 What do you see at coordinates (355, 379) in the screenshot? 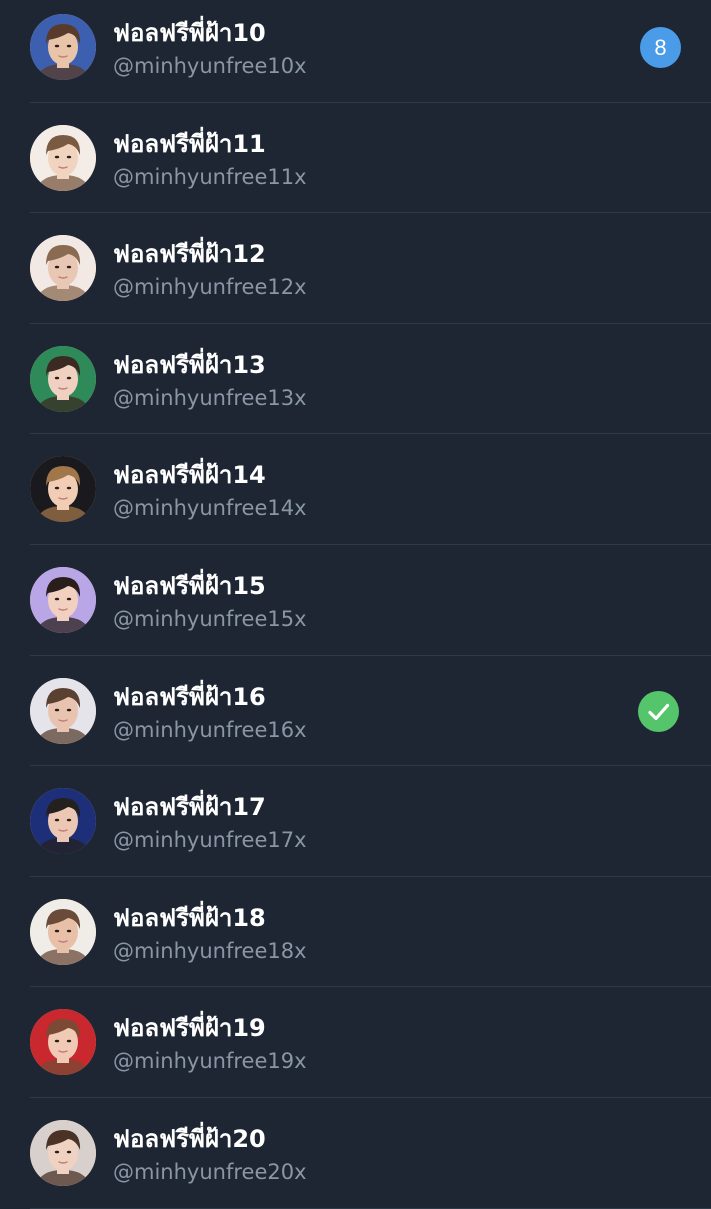
I see `account-row: ฟอลฟรีพี่ฝ้า13 @minhyunfree13x` at bounding box center [355, 379].